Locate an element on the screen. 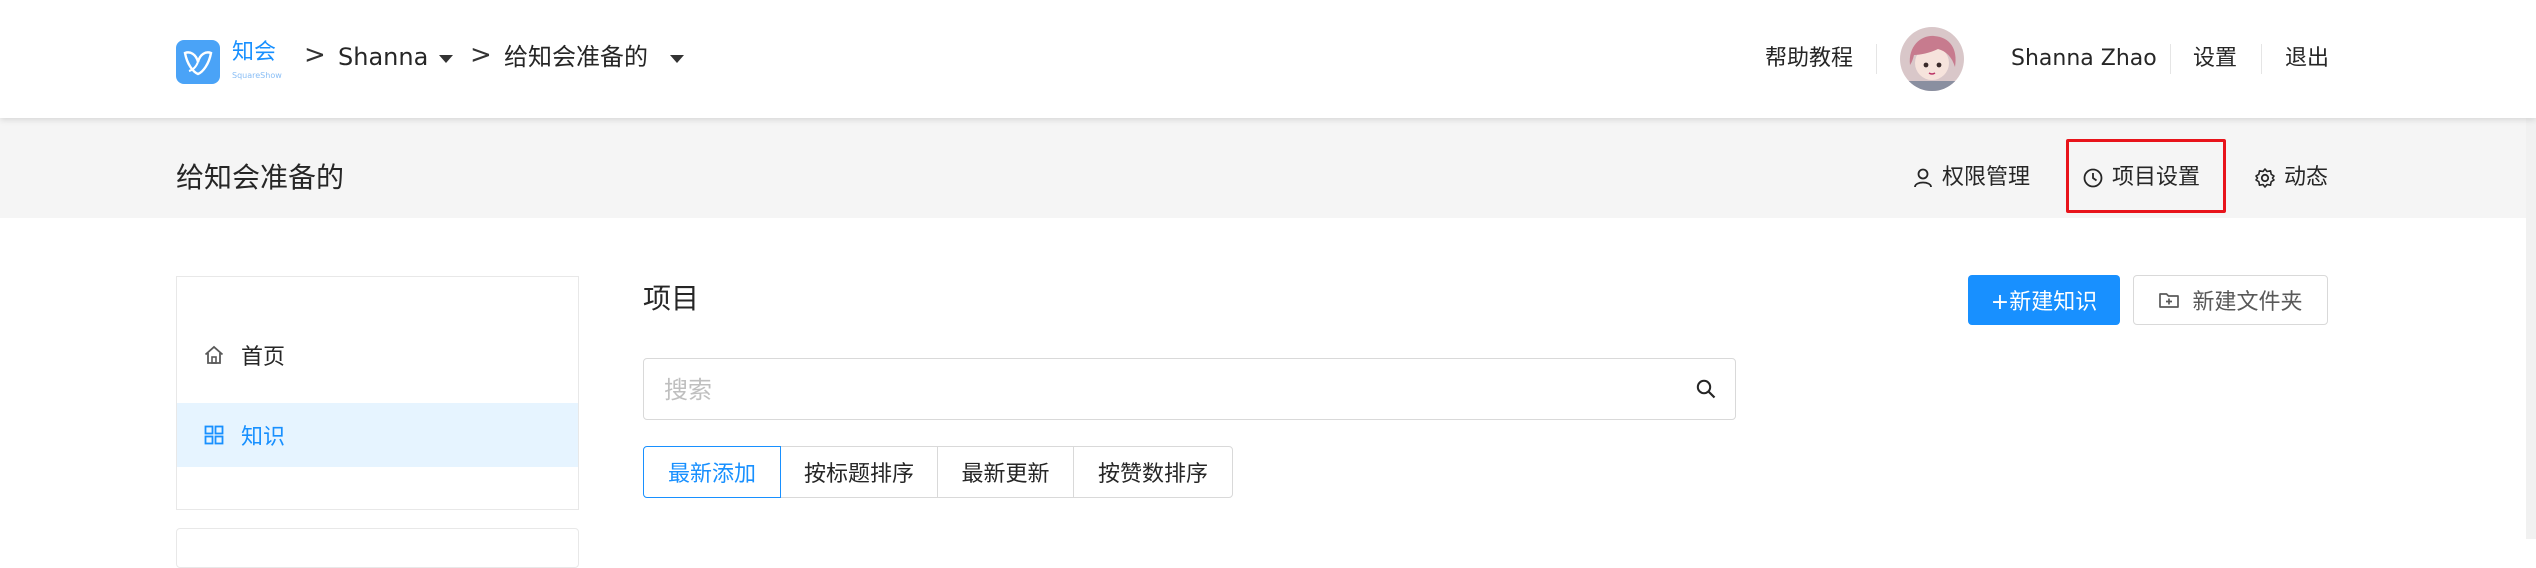 The height and width of the screenshot is (568, 2536). sort-tabs: 最新添加 按标题排序 最新更新 按赞数排序 is located at coordinates (938, 472).